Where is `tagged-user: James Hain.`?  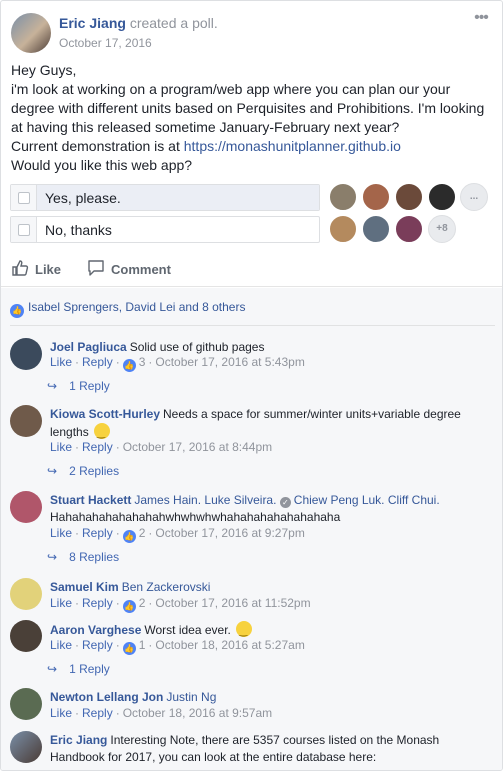 tagged-user: James Hain. is located at coordinates (167, 500).